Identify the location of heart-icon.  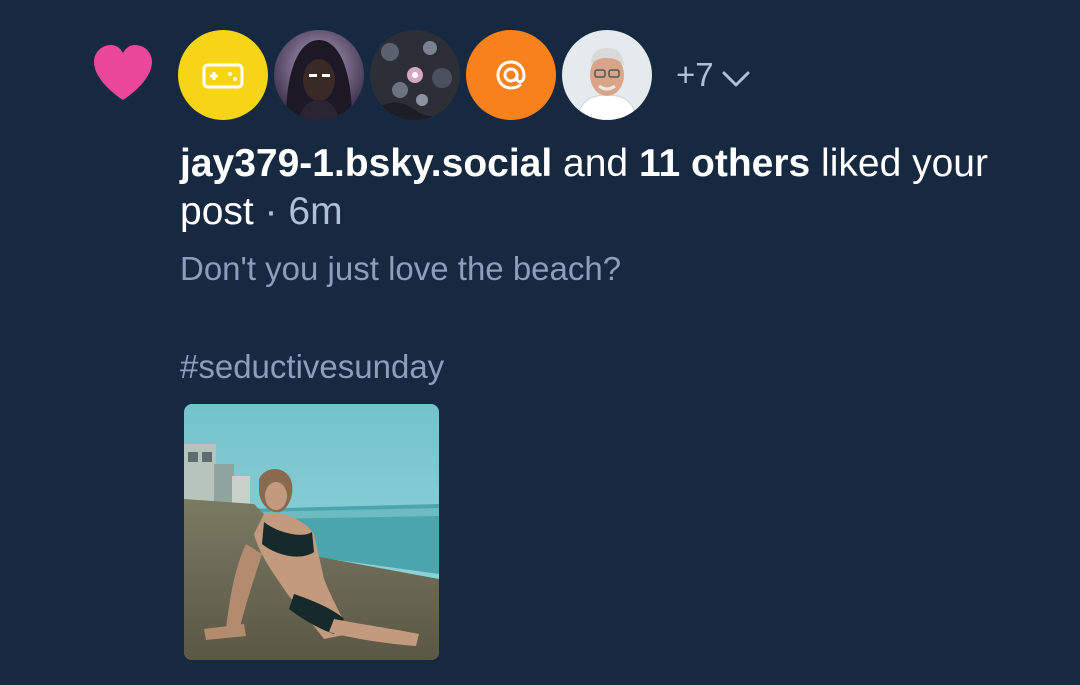
(123, 73).